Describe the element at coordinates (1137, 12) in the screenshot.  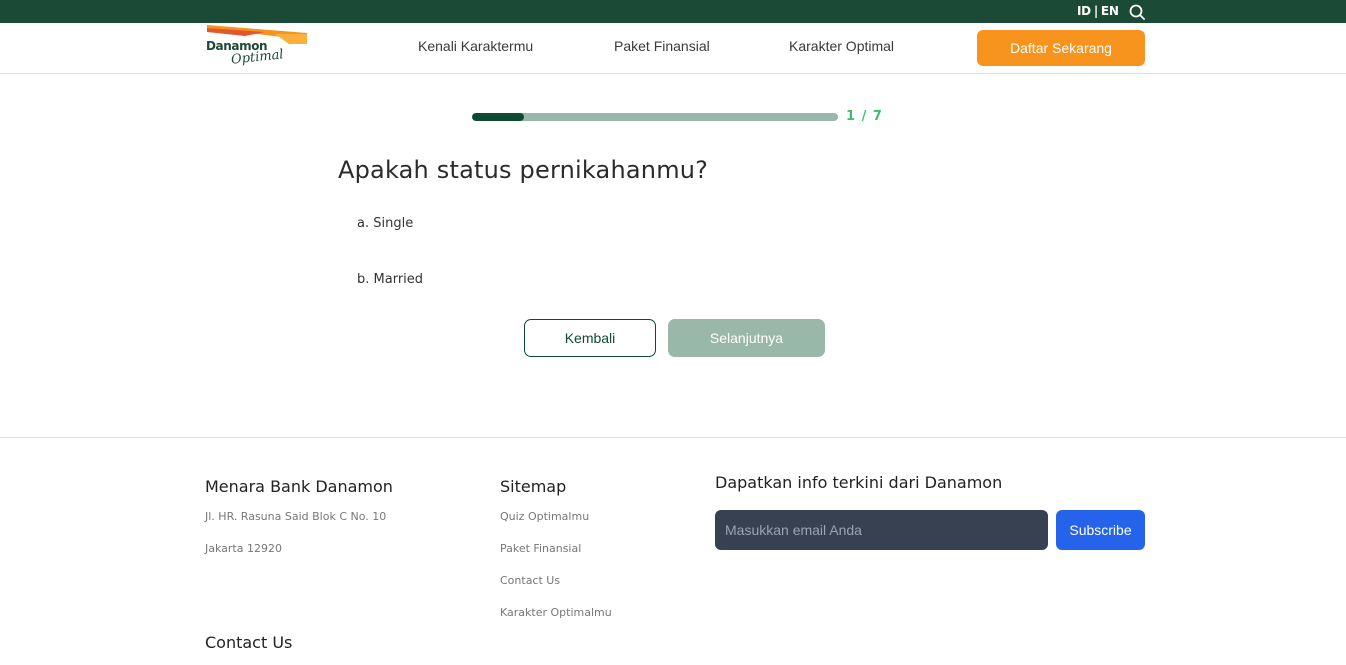
I see `search-icon` at that location.